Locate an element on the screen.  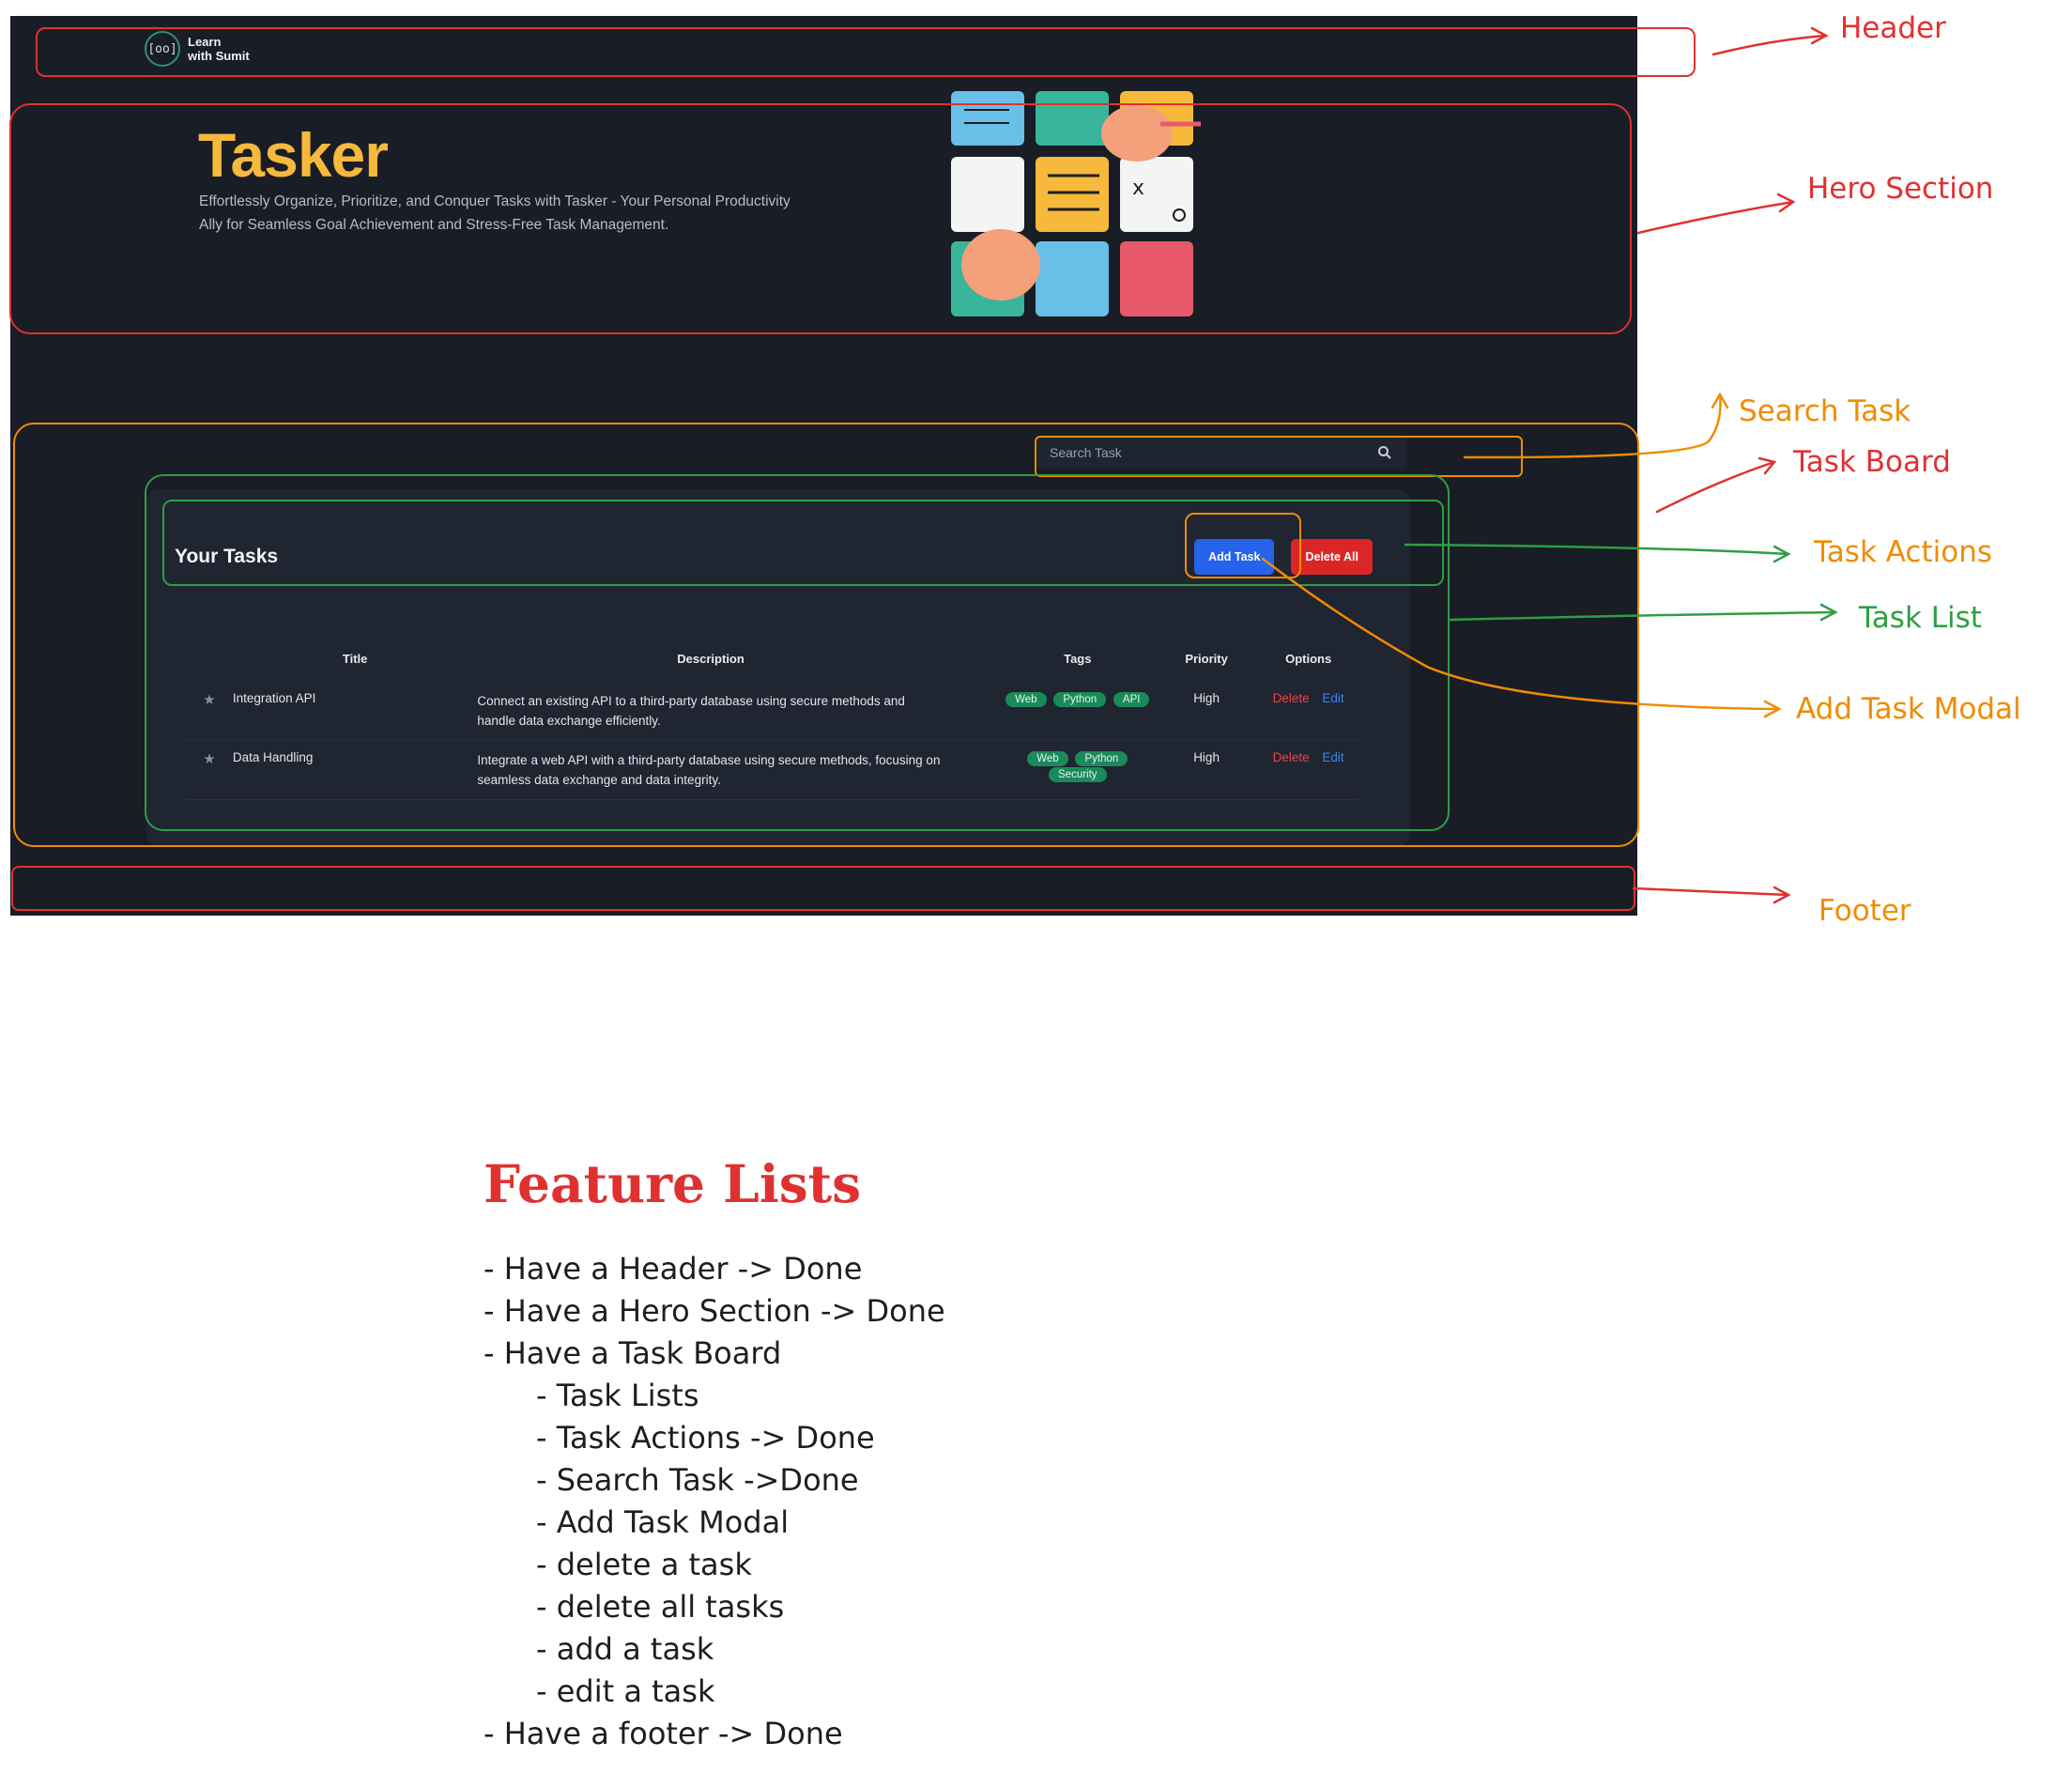
feature-item: - Have a footer -> Done is located at coordinates (663, 1734).